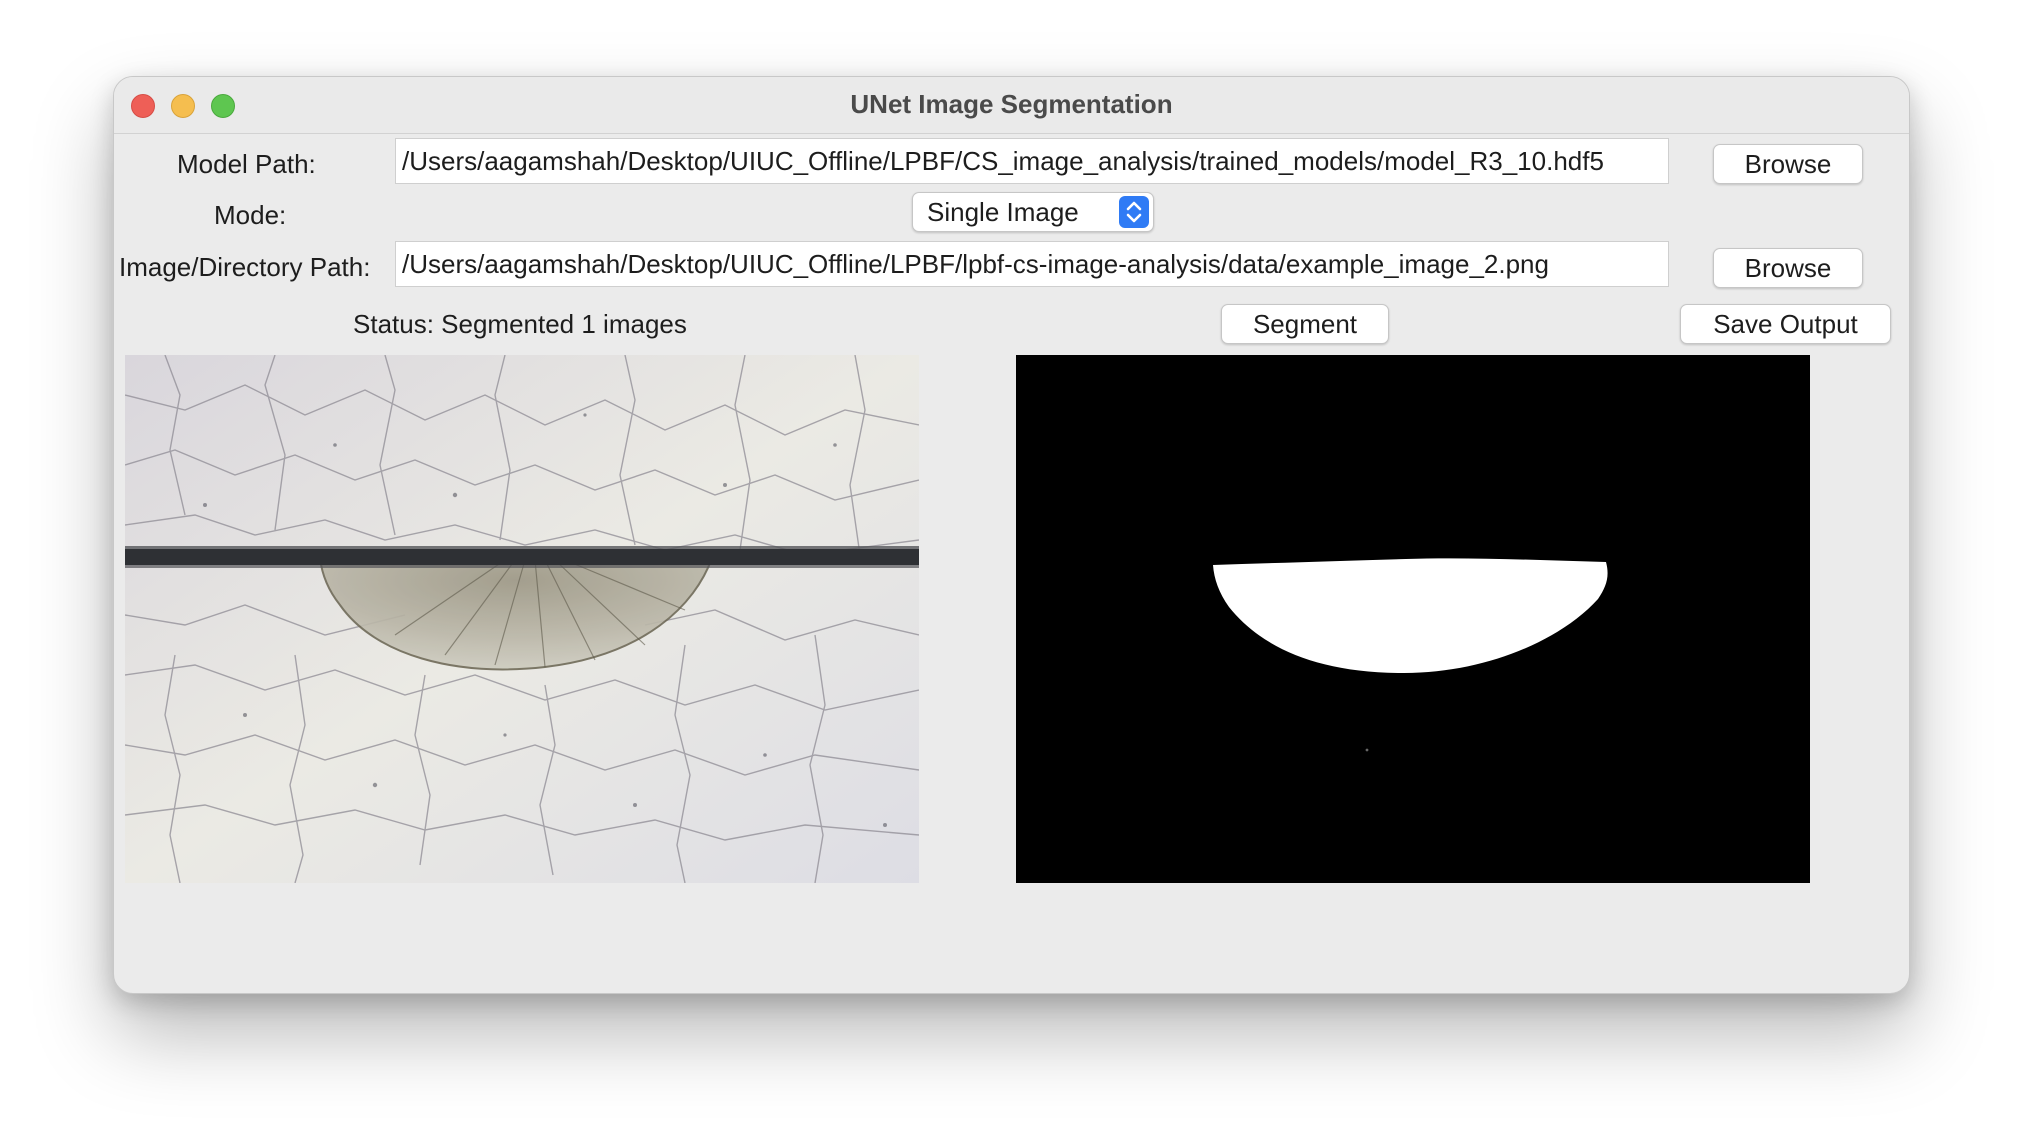 The height and width of the screenshot is (1138, 2020). What do you see at coordinates (1134, 212) in the screenshot?
I see `chevron-up-down-icon` at bounding box center [1134, 212].